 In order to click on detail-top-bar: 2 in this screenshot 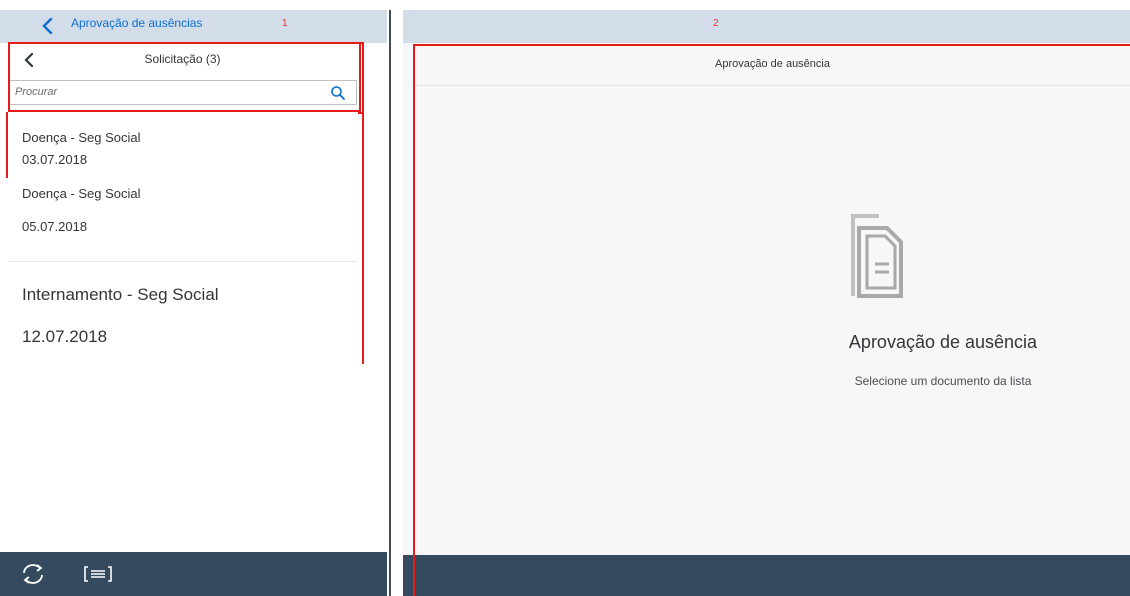, I will do `click(766, 26)`.